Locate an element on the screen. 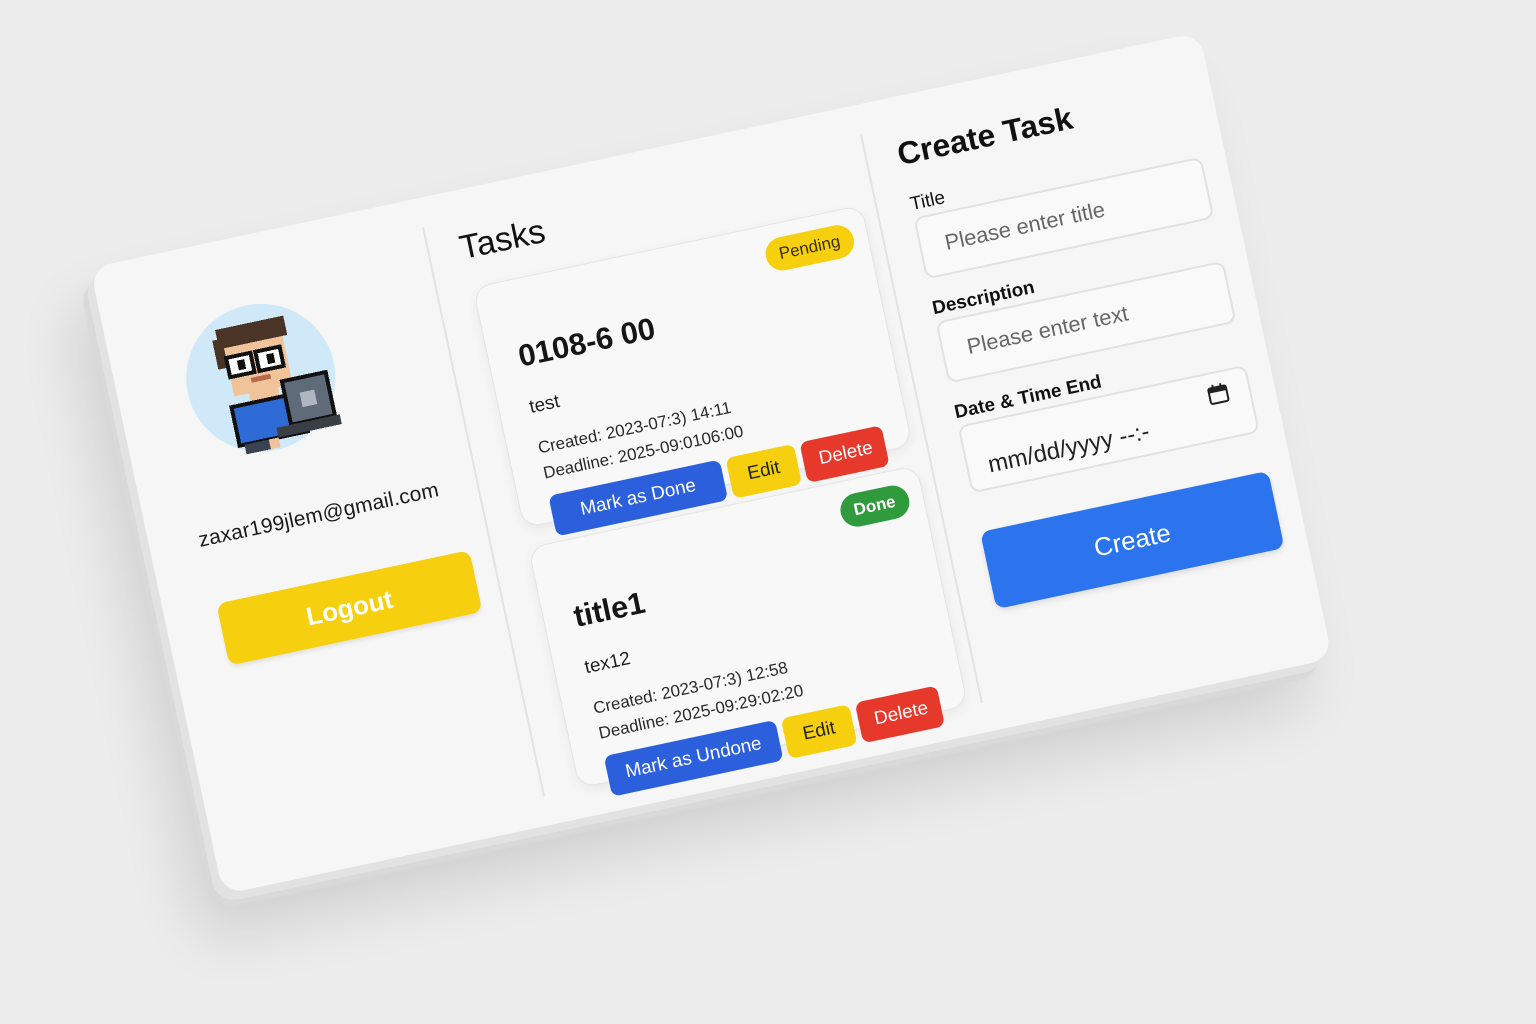 The width and height of the screenshot is (1536, 1024). logout-button: Logout is located at coordinates (349, 608).